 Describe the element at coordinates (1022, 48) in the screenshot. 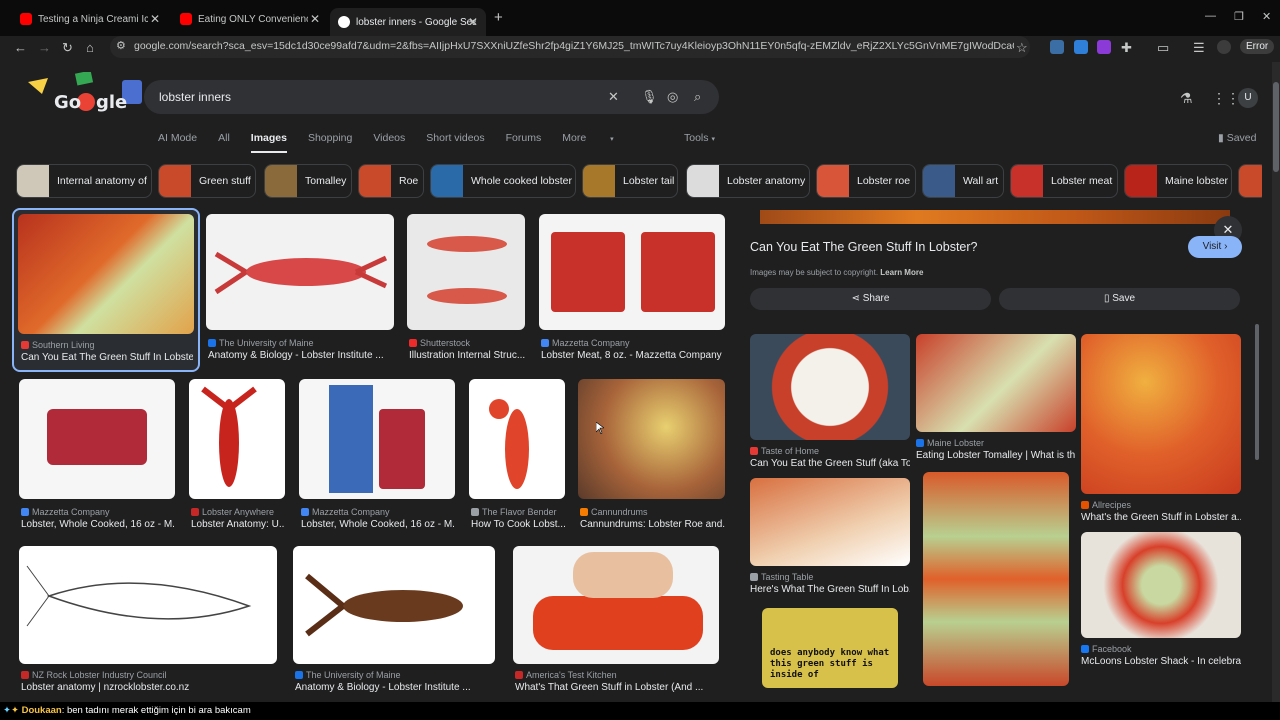

I see `bookmark-star-icon: ☆` at that location.